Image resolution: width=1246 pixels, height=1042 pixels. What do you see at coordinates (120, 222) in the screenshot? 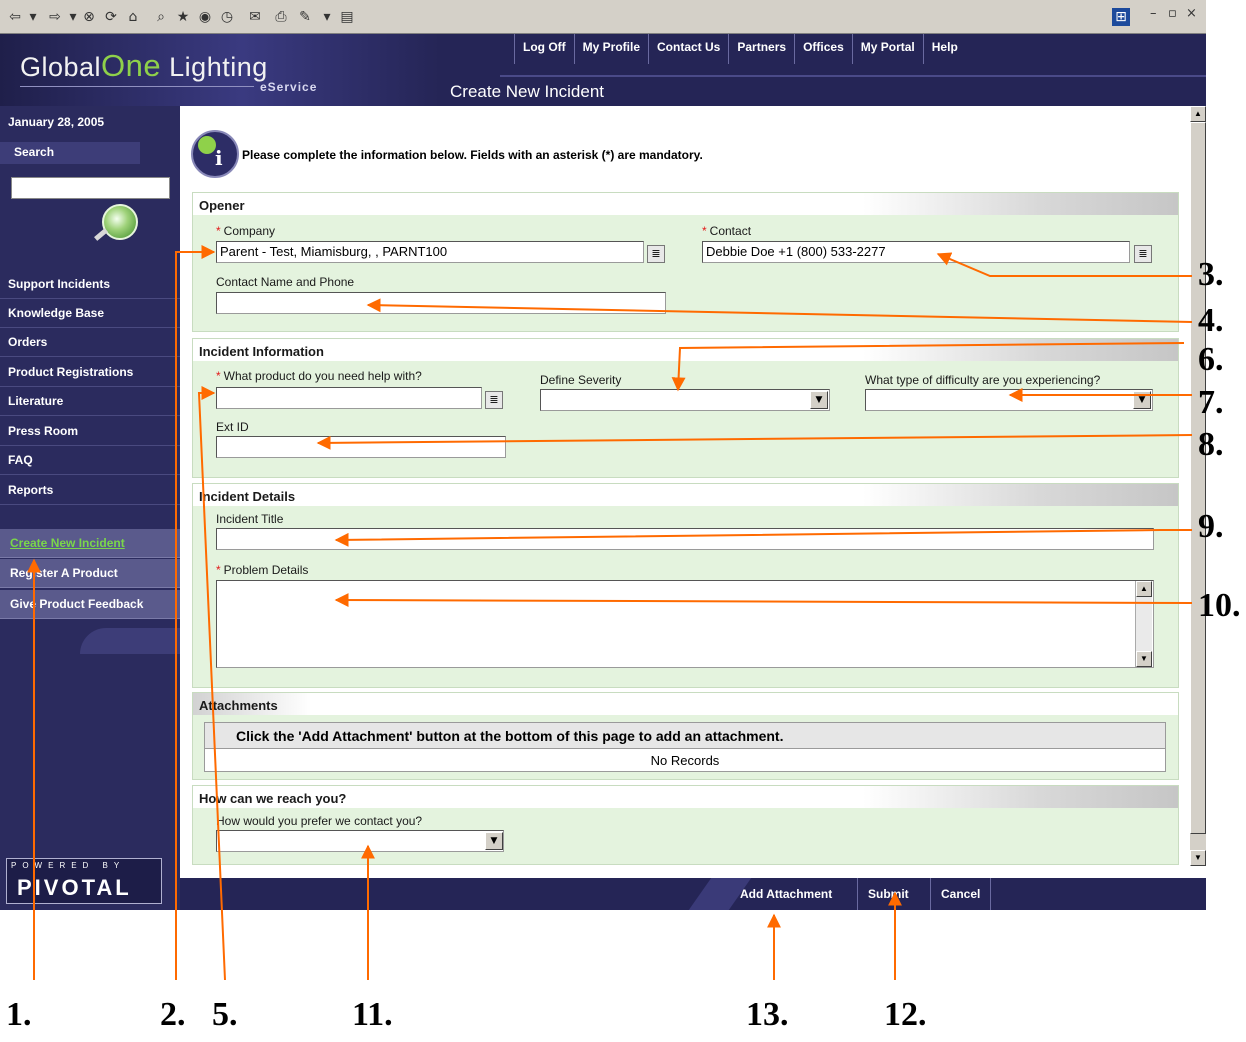
I see `magnifier-search-icon` at bounding box center [120, 222].